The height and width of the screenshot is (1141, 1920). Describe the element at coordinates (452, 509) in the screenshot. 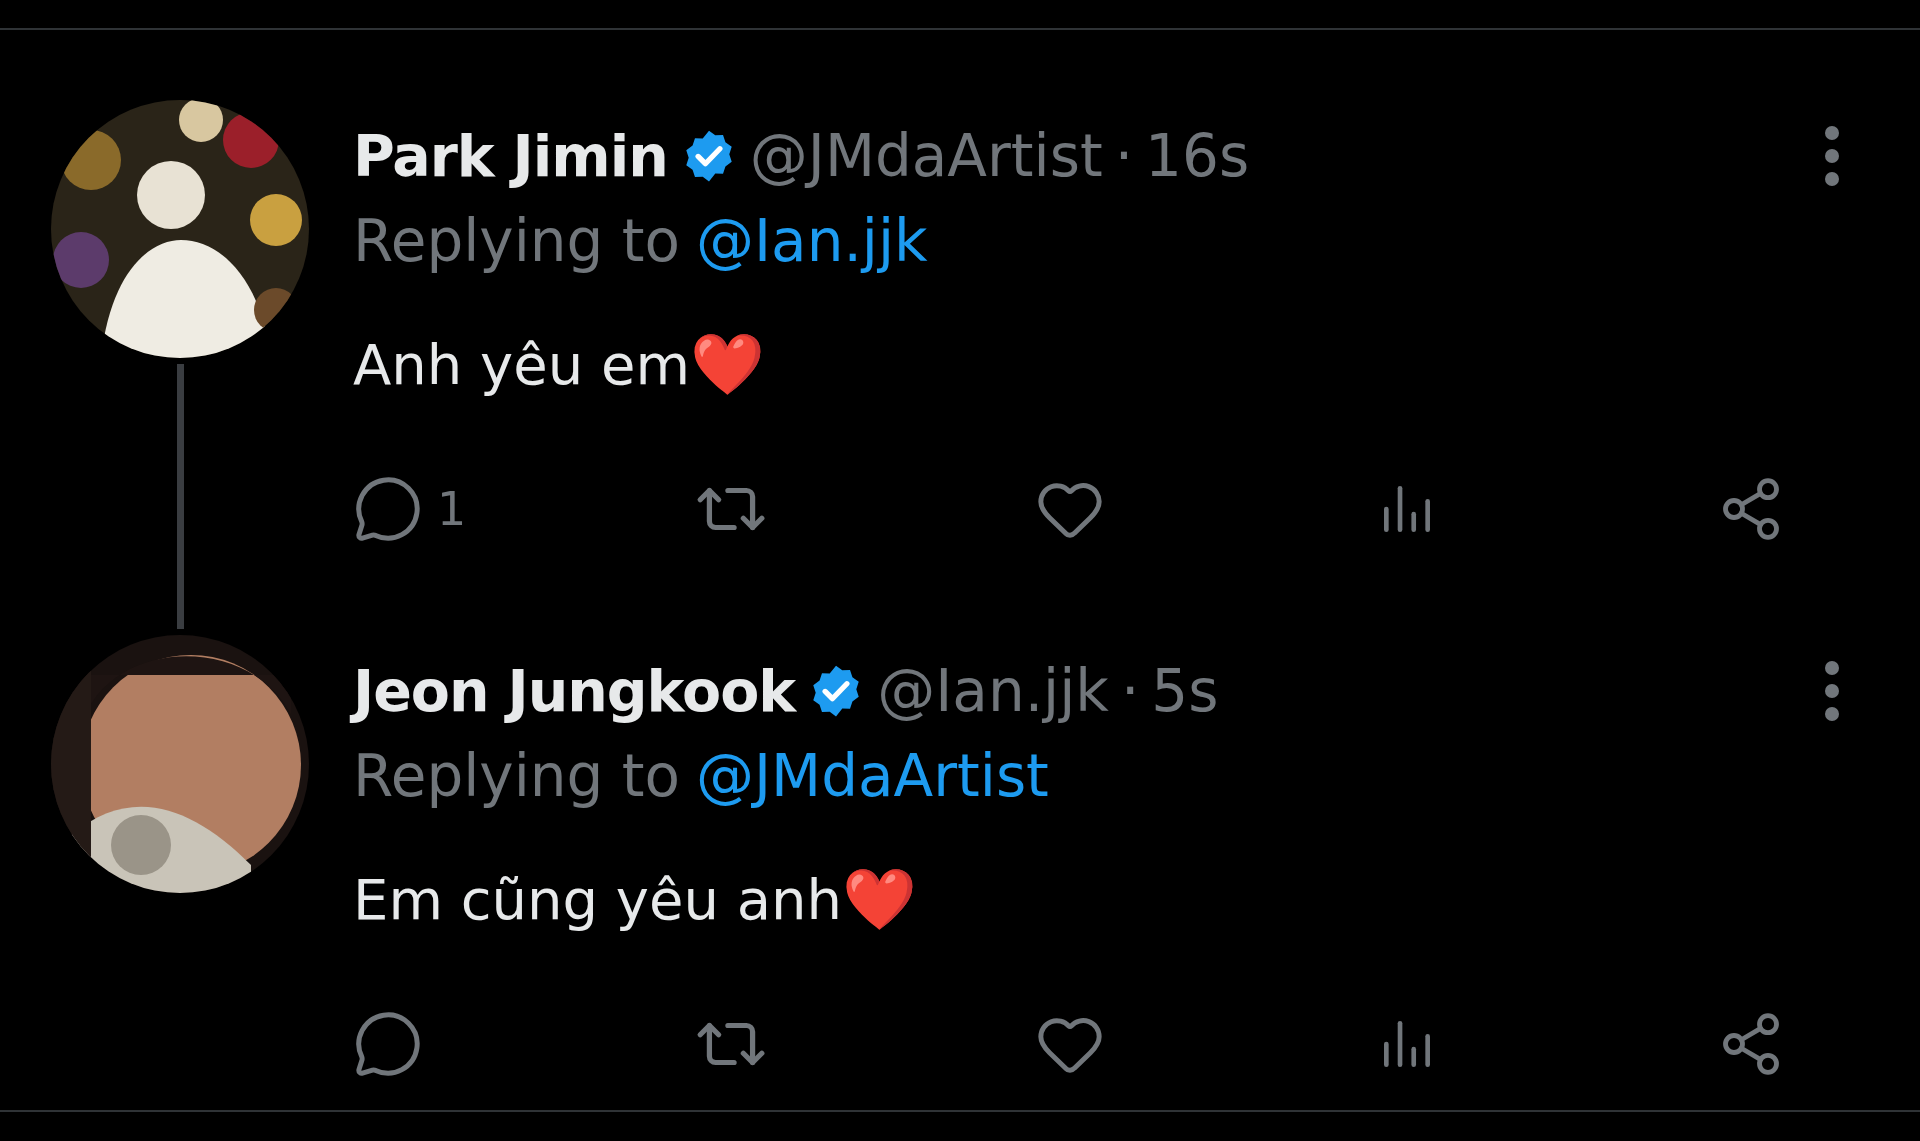

I see `reply-count: 1` at that location.